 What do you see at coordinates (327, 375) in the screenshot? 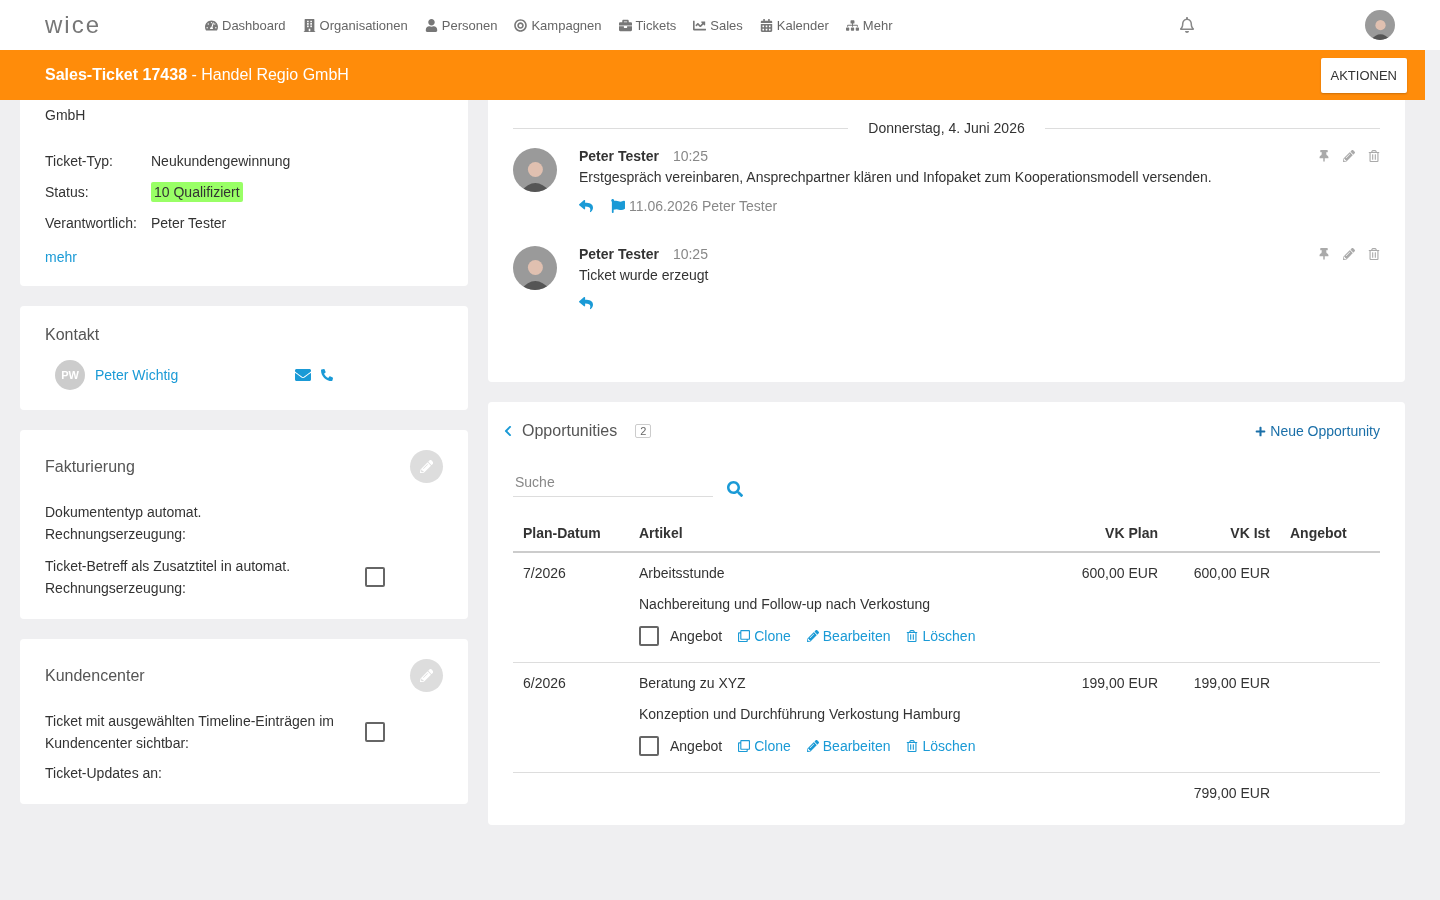
I see `phone-icon` at bounding box center [327, 375].